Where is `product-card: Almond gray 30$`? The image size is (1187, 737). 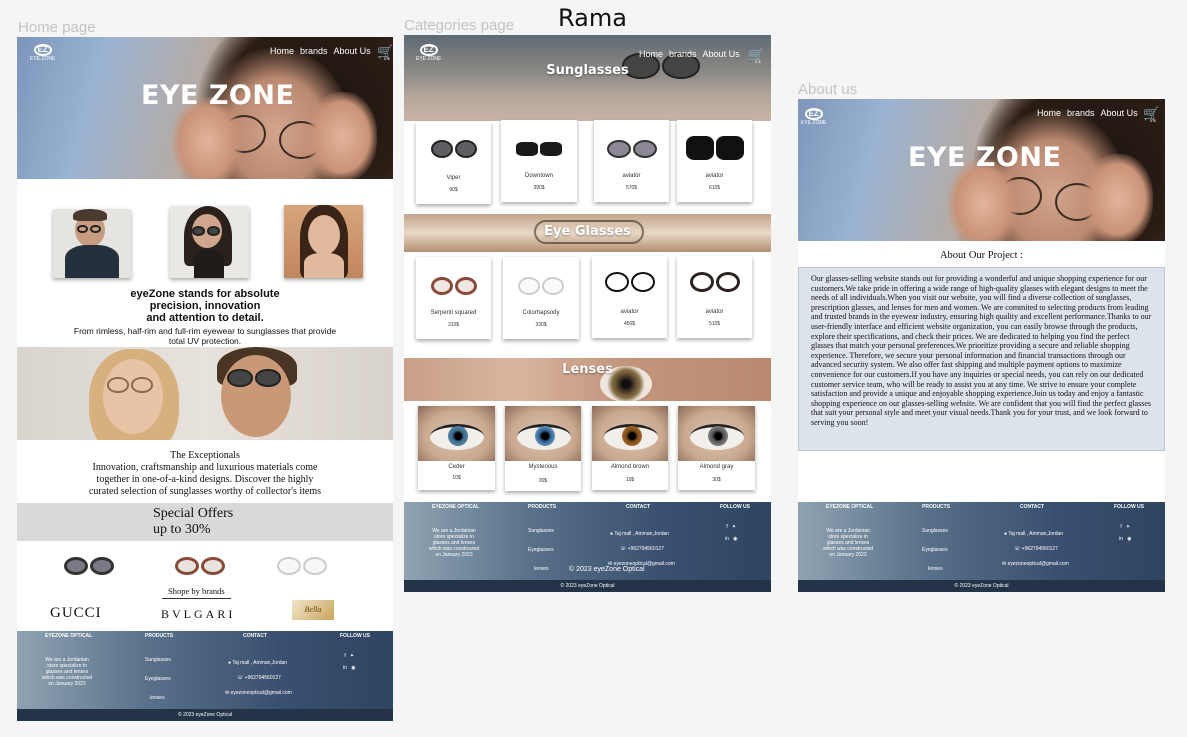
product-card: Almond gray 30$ is located at coordinates (716, 448).